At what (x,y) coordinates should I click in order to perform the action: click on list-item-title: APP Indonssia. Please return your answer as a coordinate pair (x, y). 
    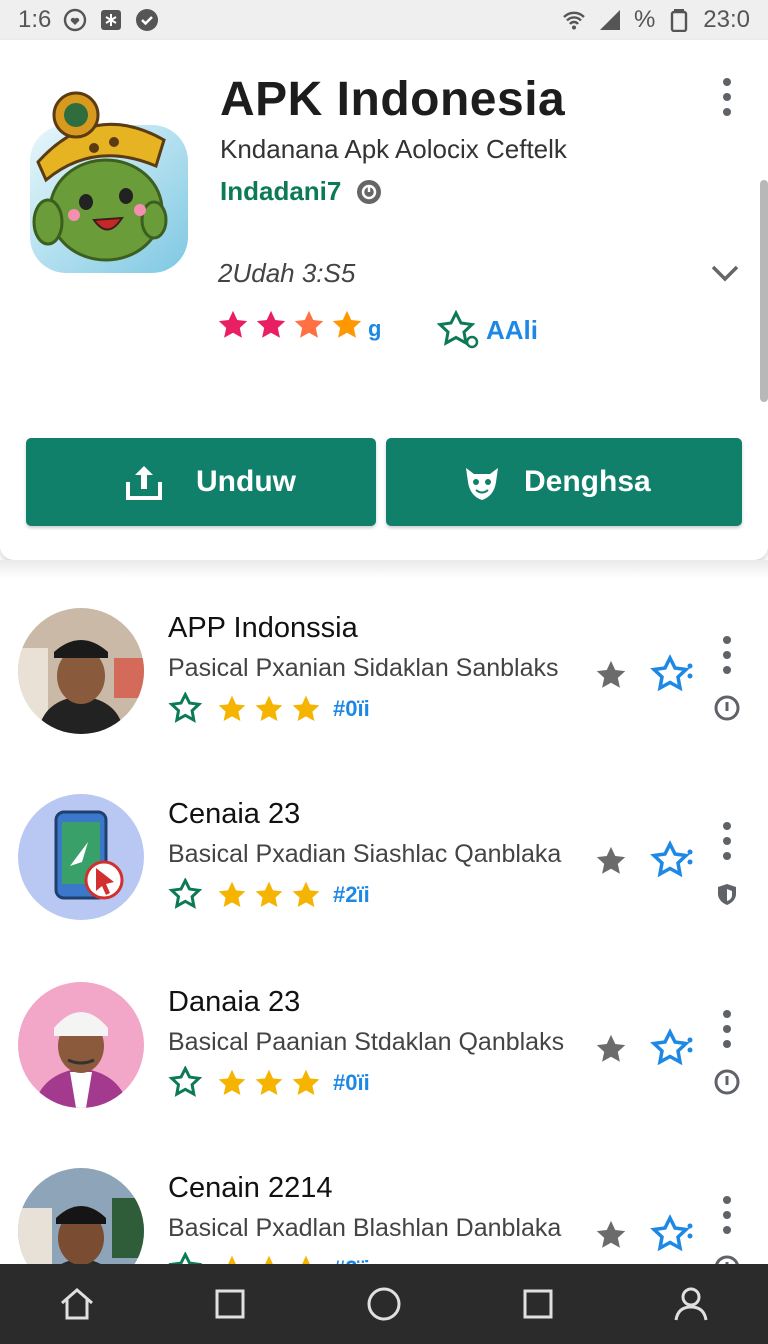
    Looking at the image, I should click on (263, 628).